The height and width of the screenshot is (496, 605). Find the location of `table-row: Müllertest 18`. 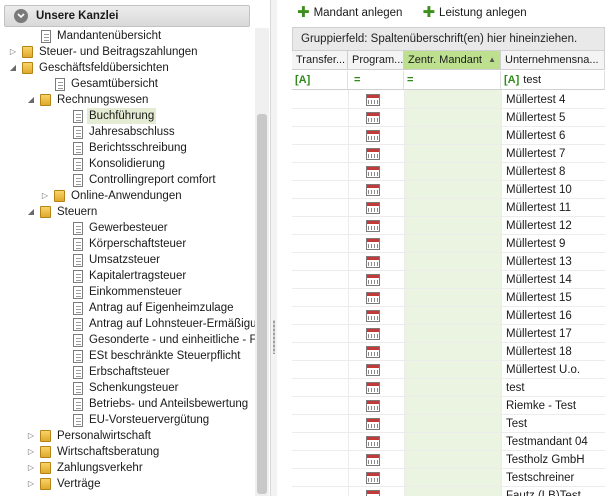

table-row: Müllertest 18 is located at coordinates (448, 352).